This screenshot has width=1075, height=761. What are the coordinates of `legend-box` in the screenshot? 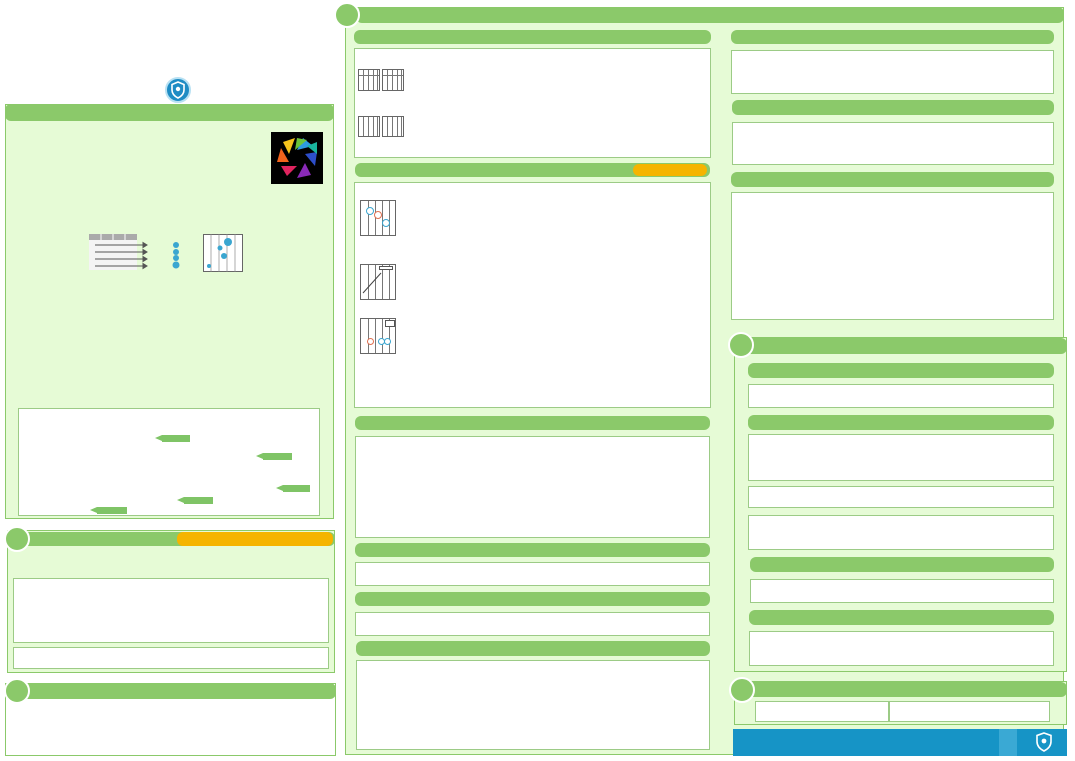 It's located at (169, 462).